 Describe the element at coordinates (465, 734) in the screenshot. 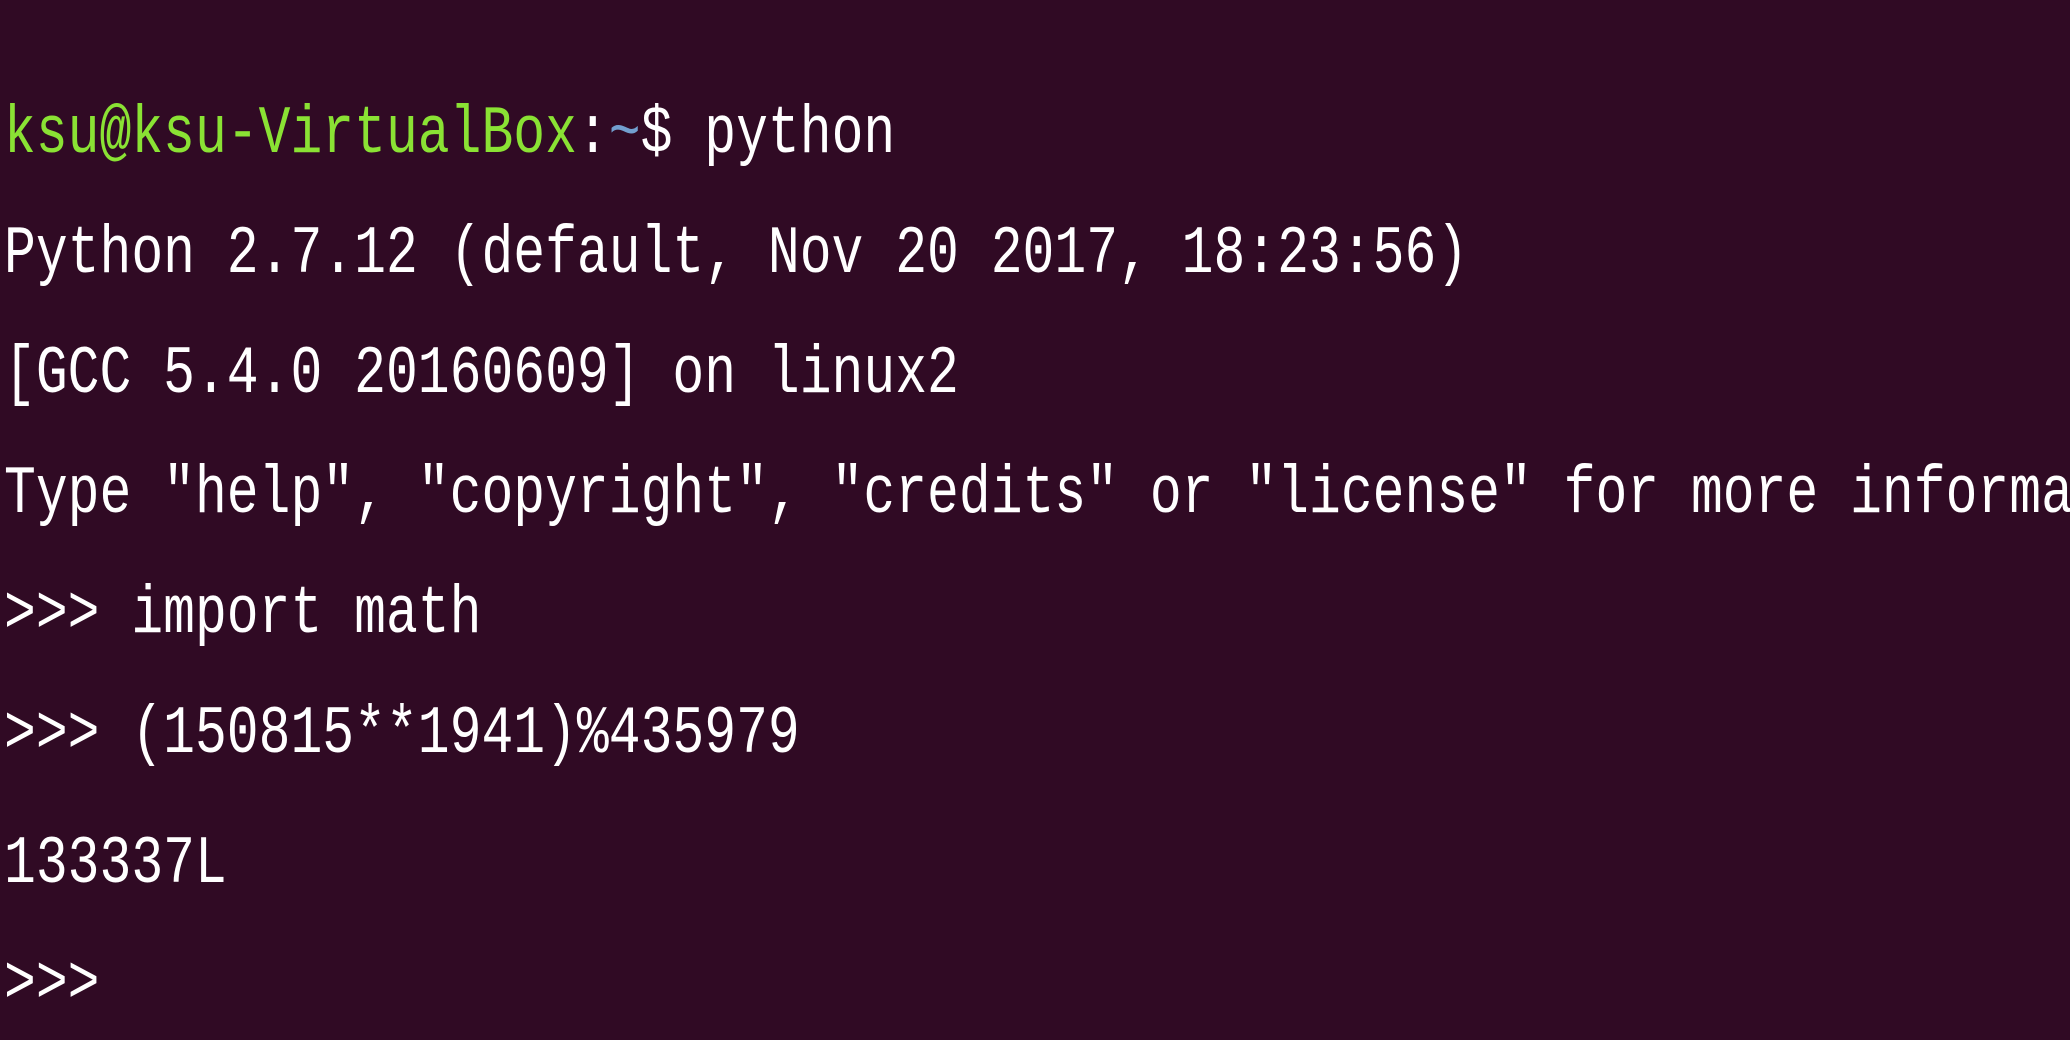

I see `repl-command: (150815**1941)%435979` at that location.